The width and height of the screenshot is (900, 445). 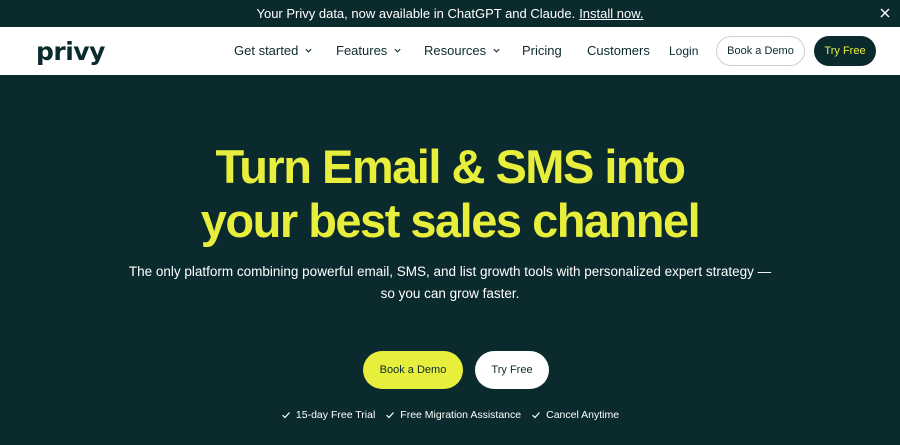 What do you see at coordinates (450, 293) in the screenshot?
I see `hero-subtitle-line2: so you can grow faster.` at bounding box center [450, 293].